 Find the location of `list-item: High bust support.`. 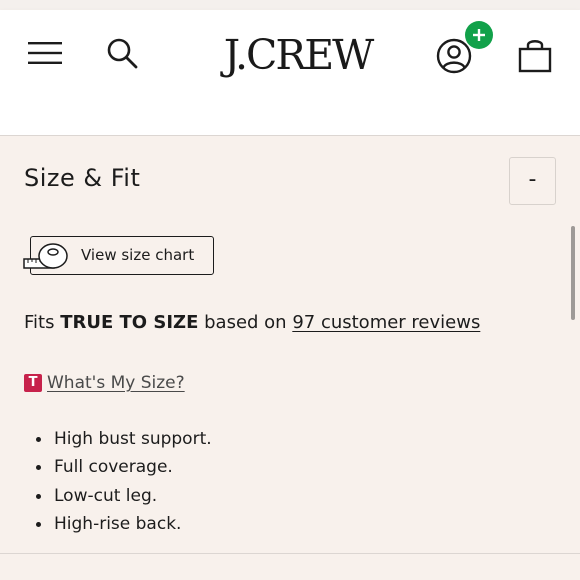

list-item: High bust support. is located at coordinates (124, 439).